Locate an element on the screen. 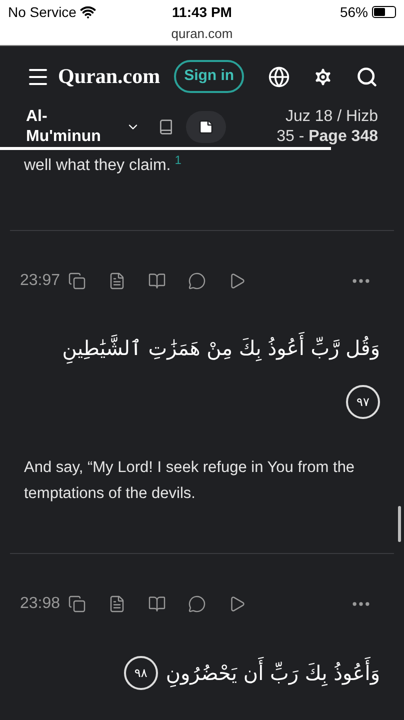  carrier-text: No Service is located at coordinates (42, 12).